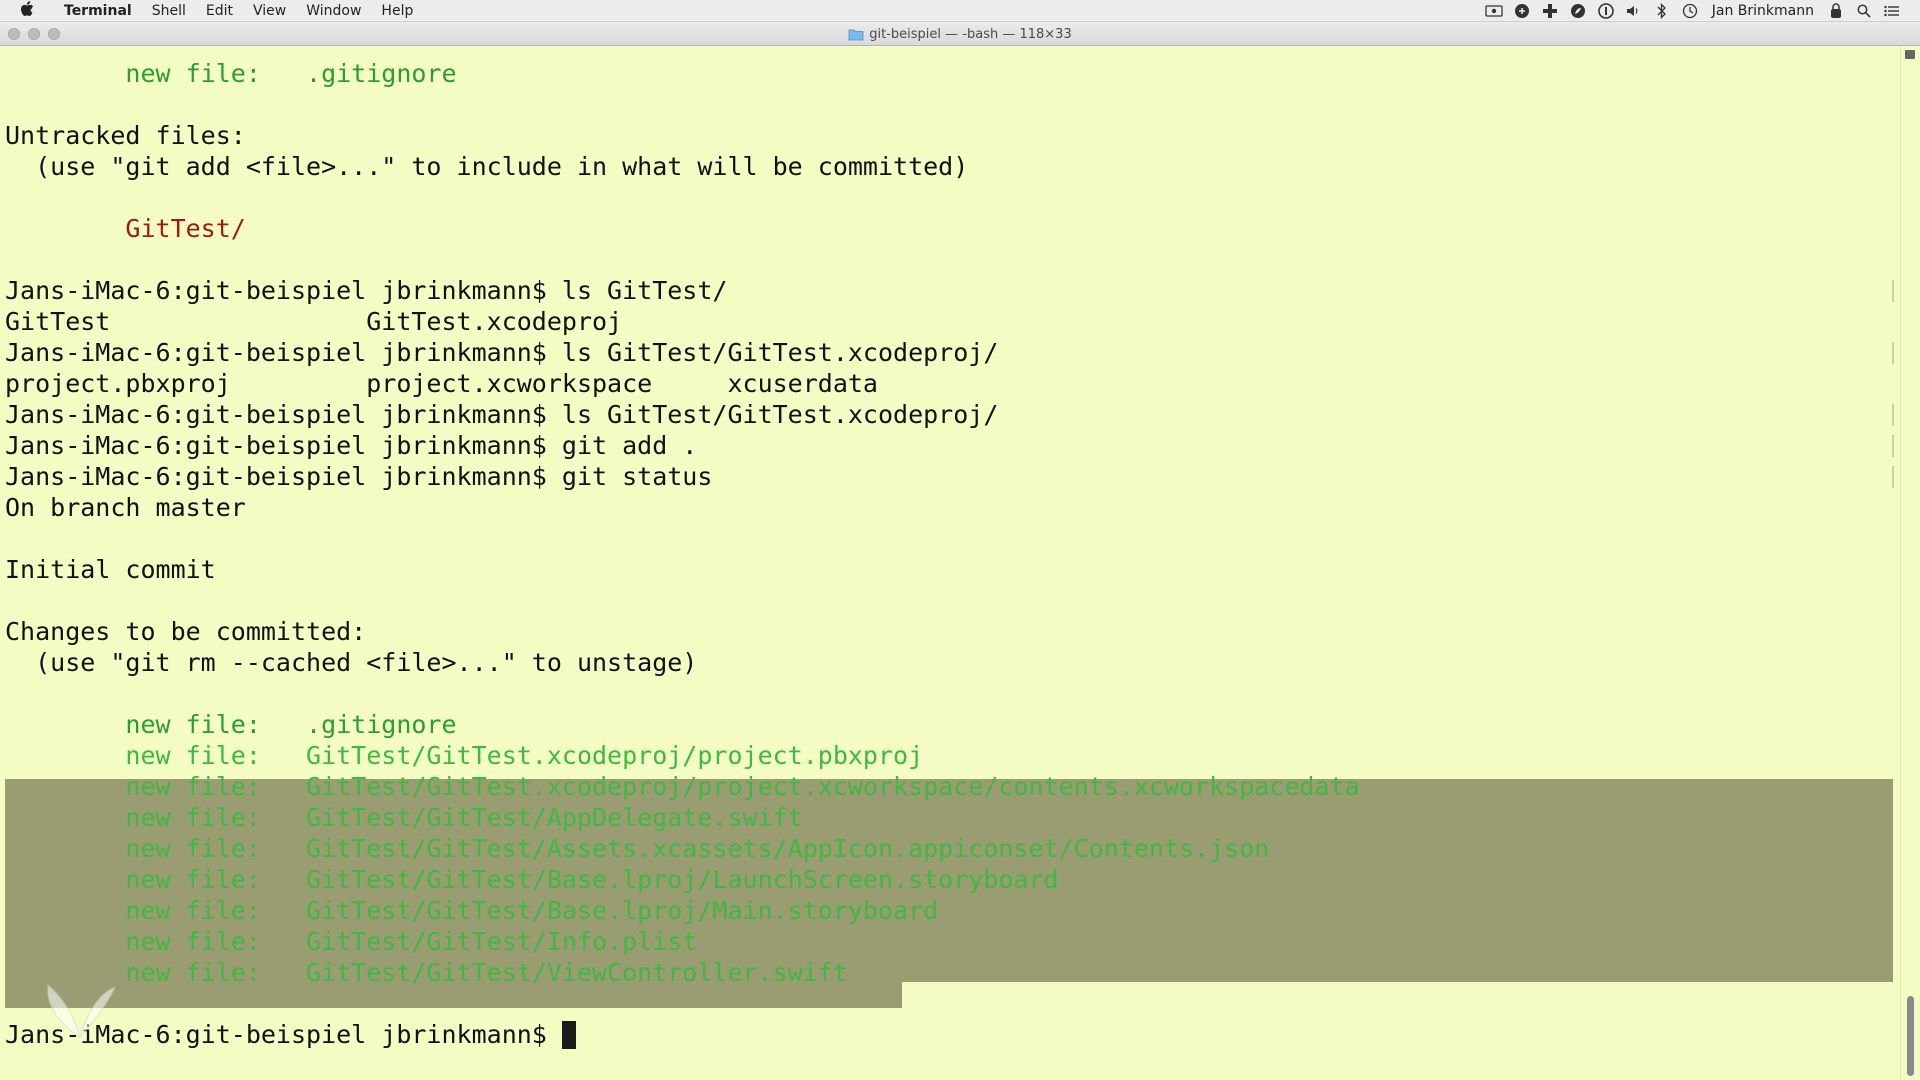 The image size is (1920, 1080). I want to click on bluetooth-icon, so click(1662, 11).